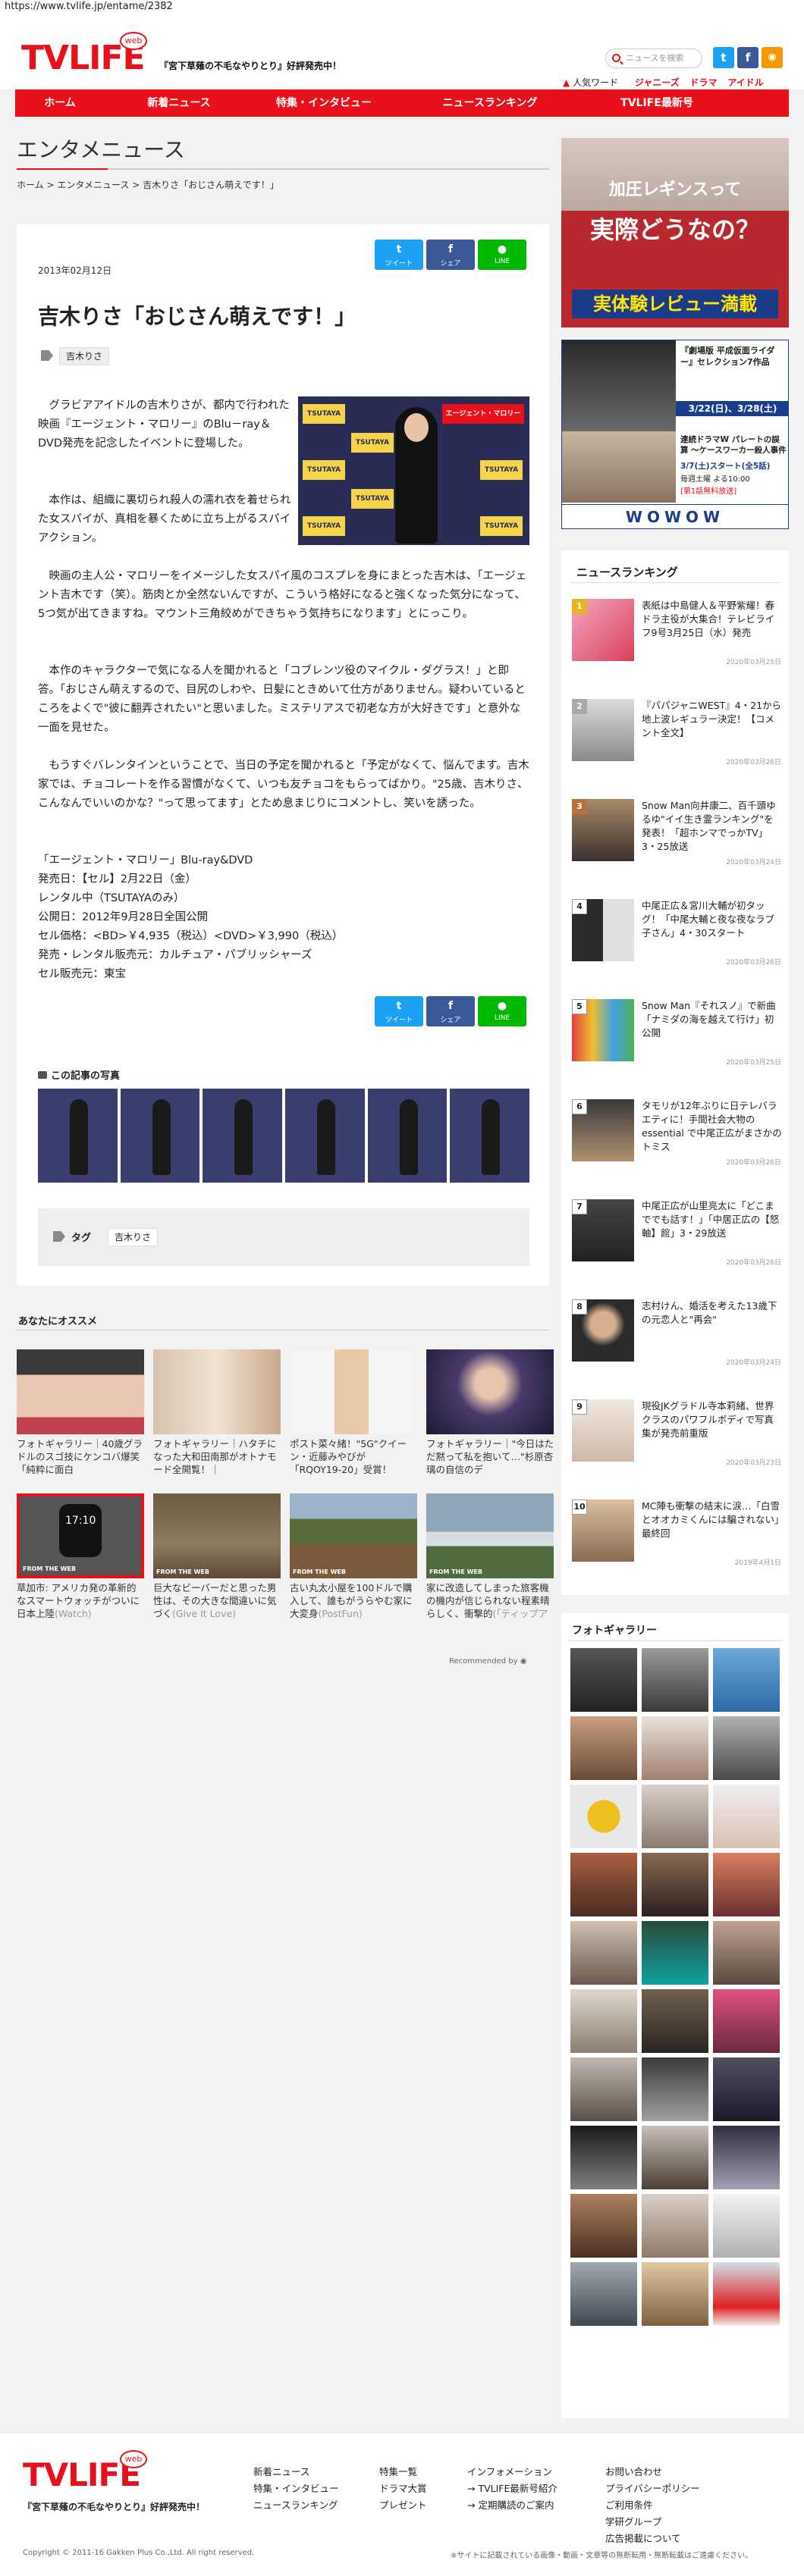 This screenshot has width=804, height=2576. What do you see at coordinates (490, 103) in the screenshot?
I see `nav-ranking: ニュースランキング` at bounding box center [490, 103].